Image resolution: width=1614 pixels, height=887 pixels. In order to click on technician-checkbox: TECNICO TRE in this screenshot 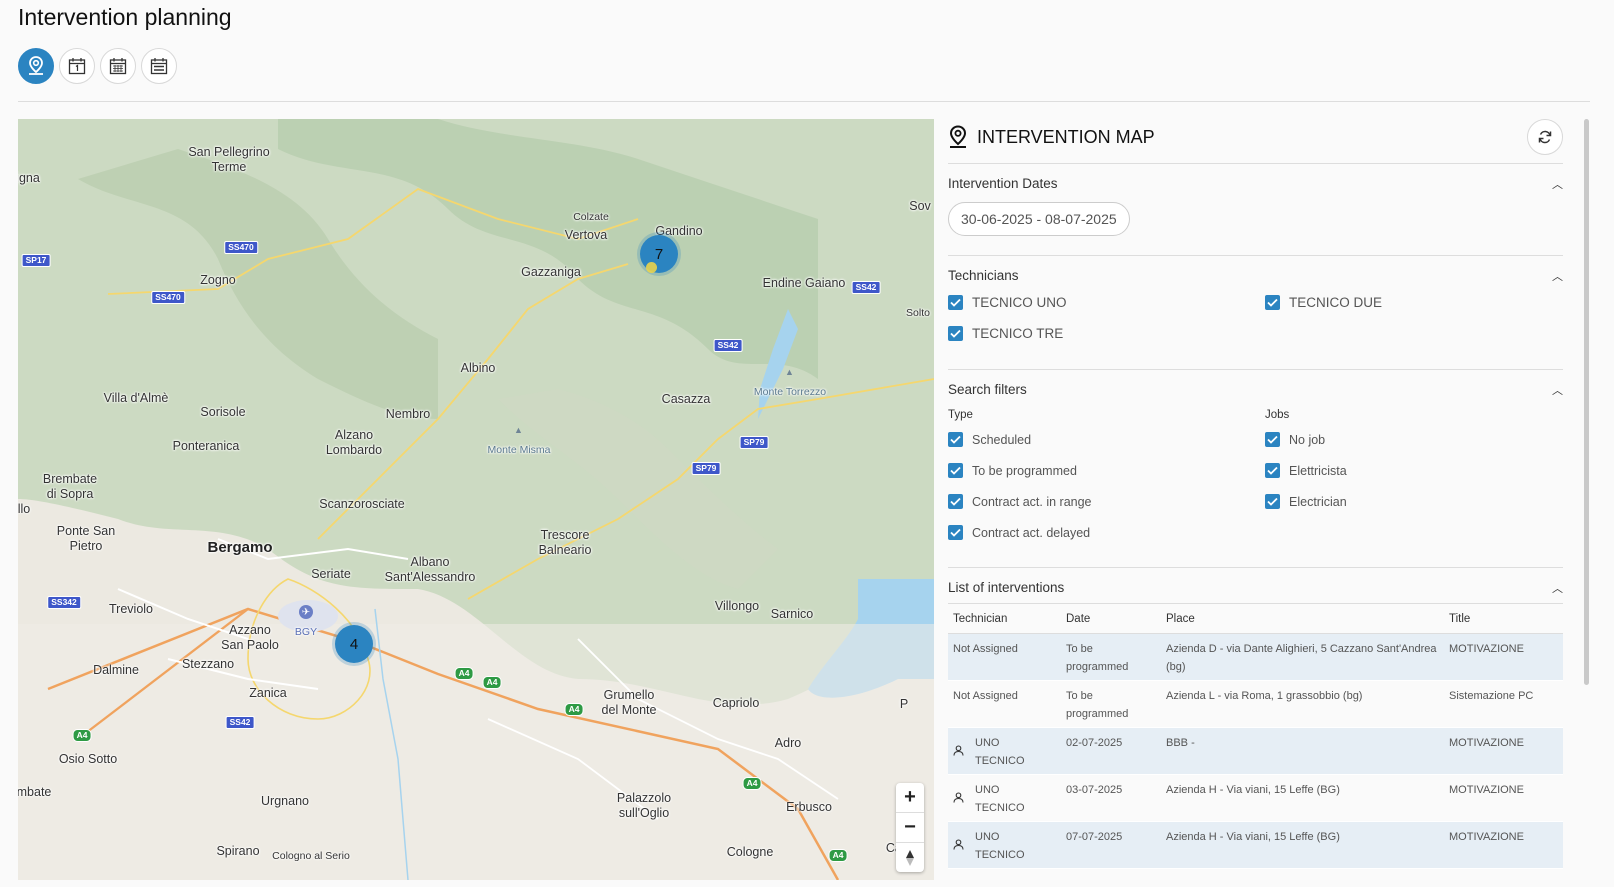, I will do `click(1005, 333)`.